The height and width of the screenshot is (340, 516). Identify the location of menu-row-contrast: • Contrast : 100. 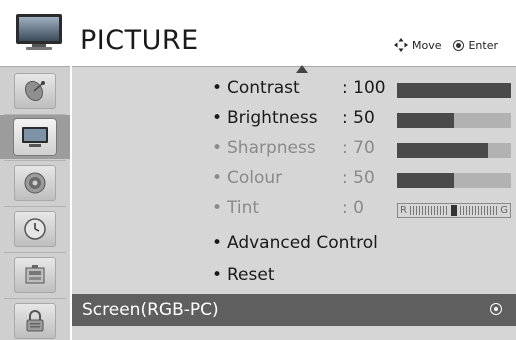
(294, 88).